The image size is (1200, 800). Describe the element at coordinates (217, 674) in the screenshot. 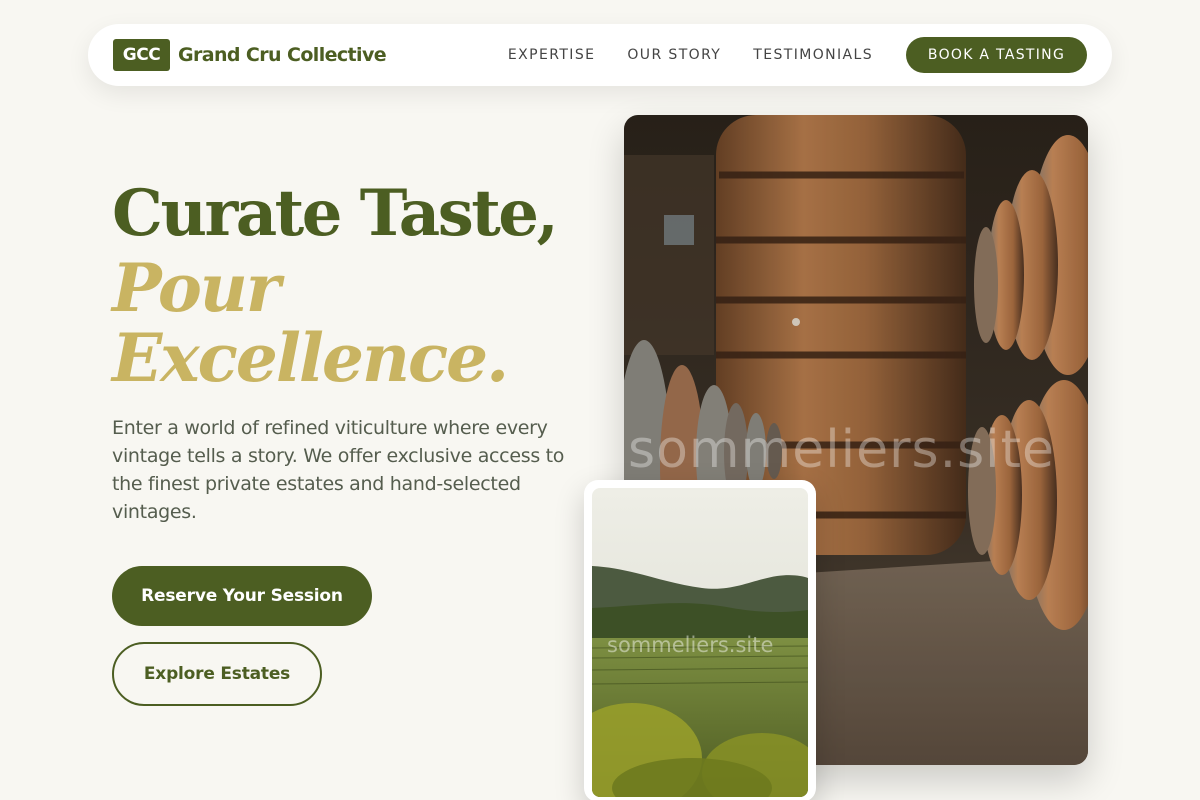

I see `explore-estates-button: Explore Estates` at that location.